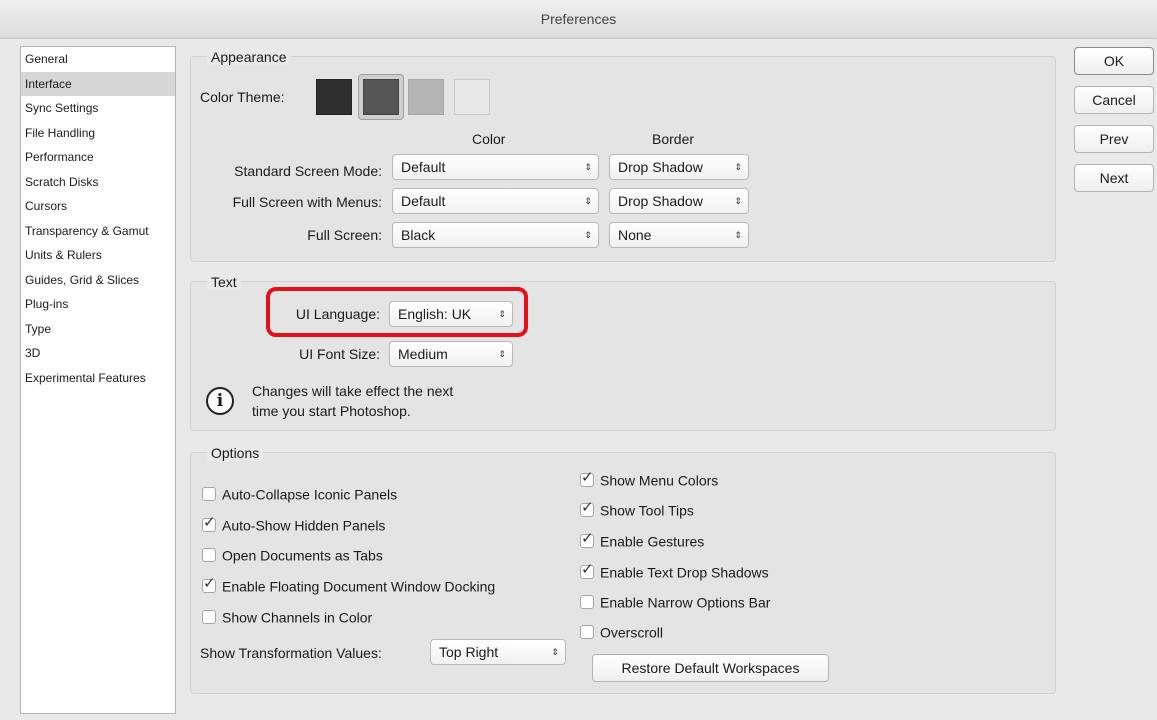  I want to click on sidebar-item-sync-settings: Sync Settings, so click(98, 108).